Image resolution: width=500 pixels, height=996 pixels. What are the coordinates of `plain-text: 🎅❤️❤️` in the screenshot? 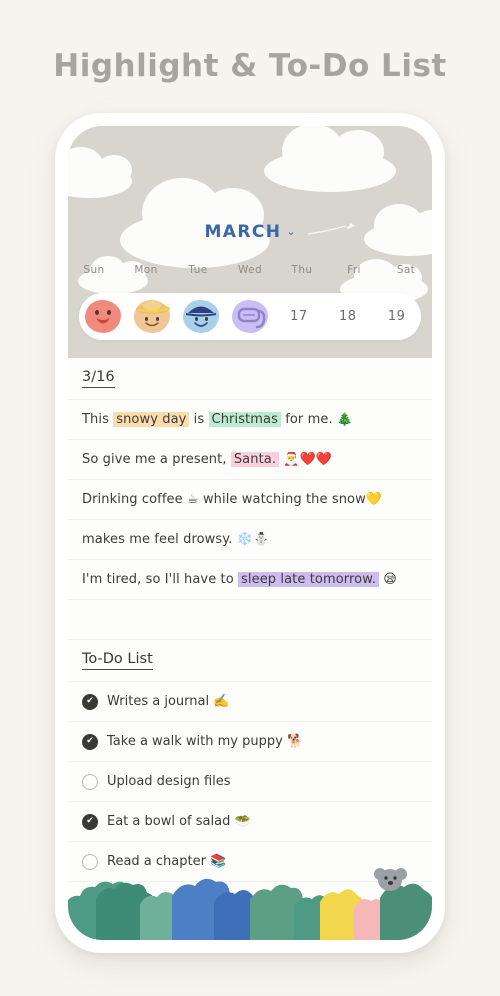 It's located at (306, 459).